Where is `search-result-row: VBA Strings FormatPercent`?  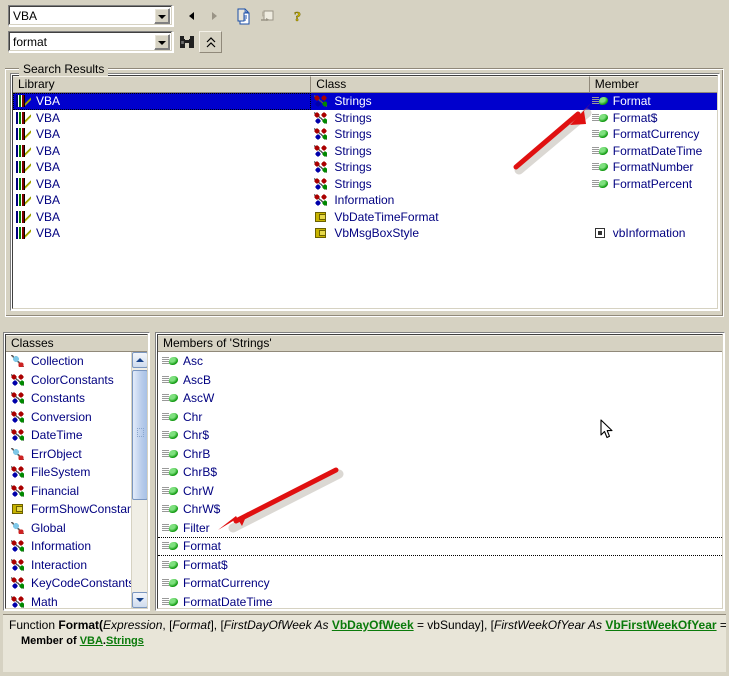 search-result-row: VBA Strings FormatPercent is located at coordinates (365, 184).